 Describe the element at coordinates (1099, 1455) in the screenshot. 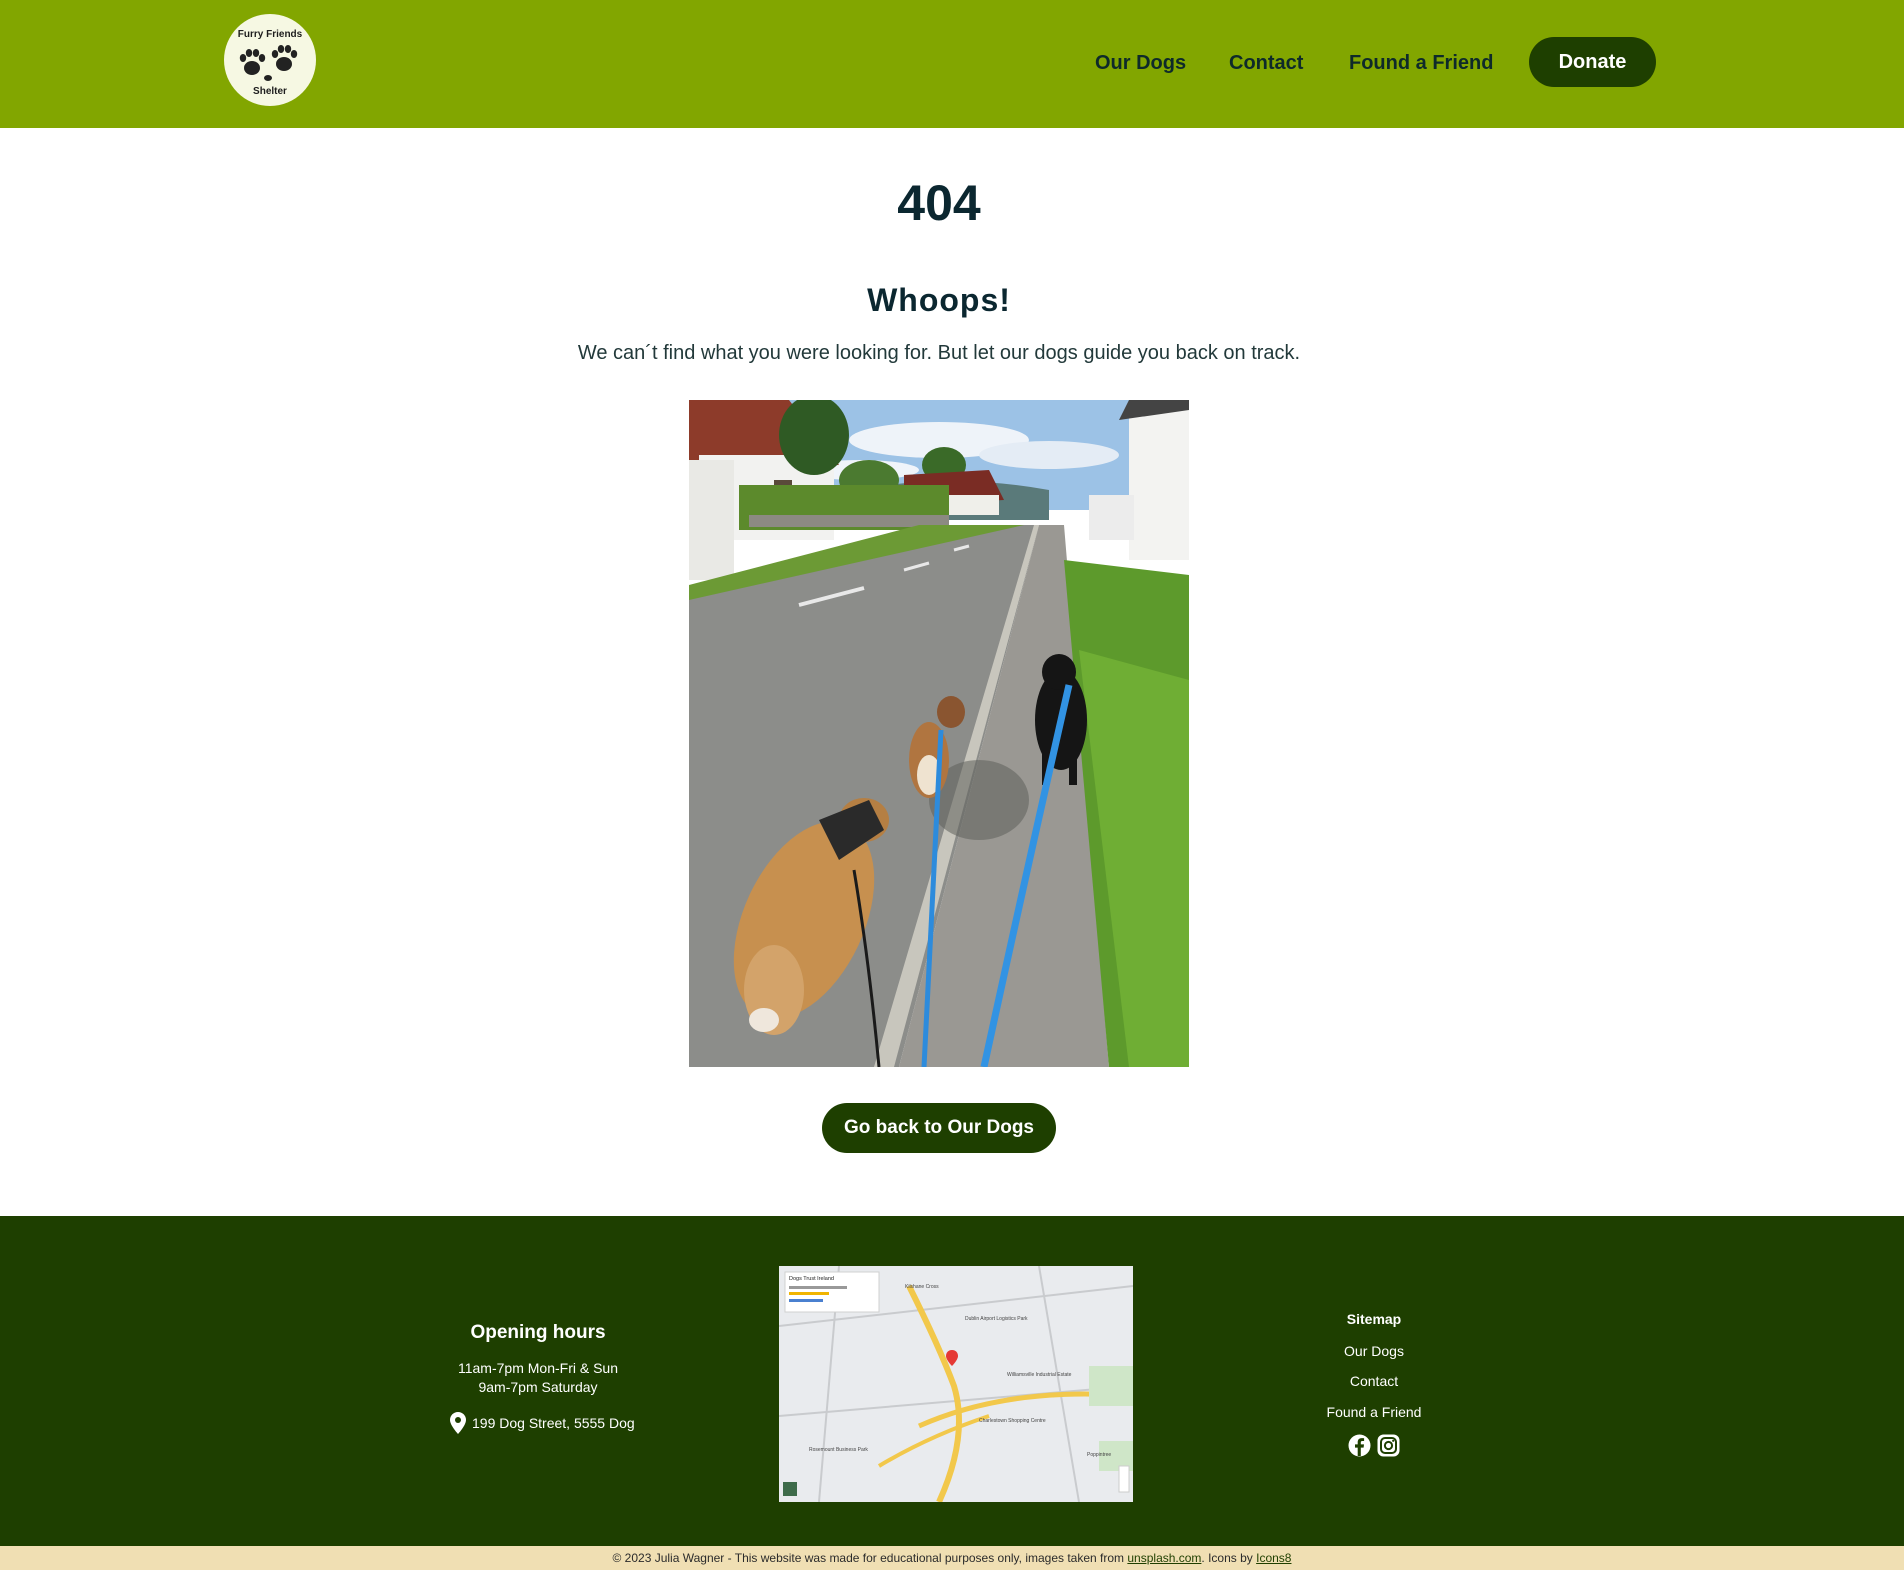

I see `map-label-poppintree: Poppintree` at that location.